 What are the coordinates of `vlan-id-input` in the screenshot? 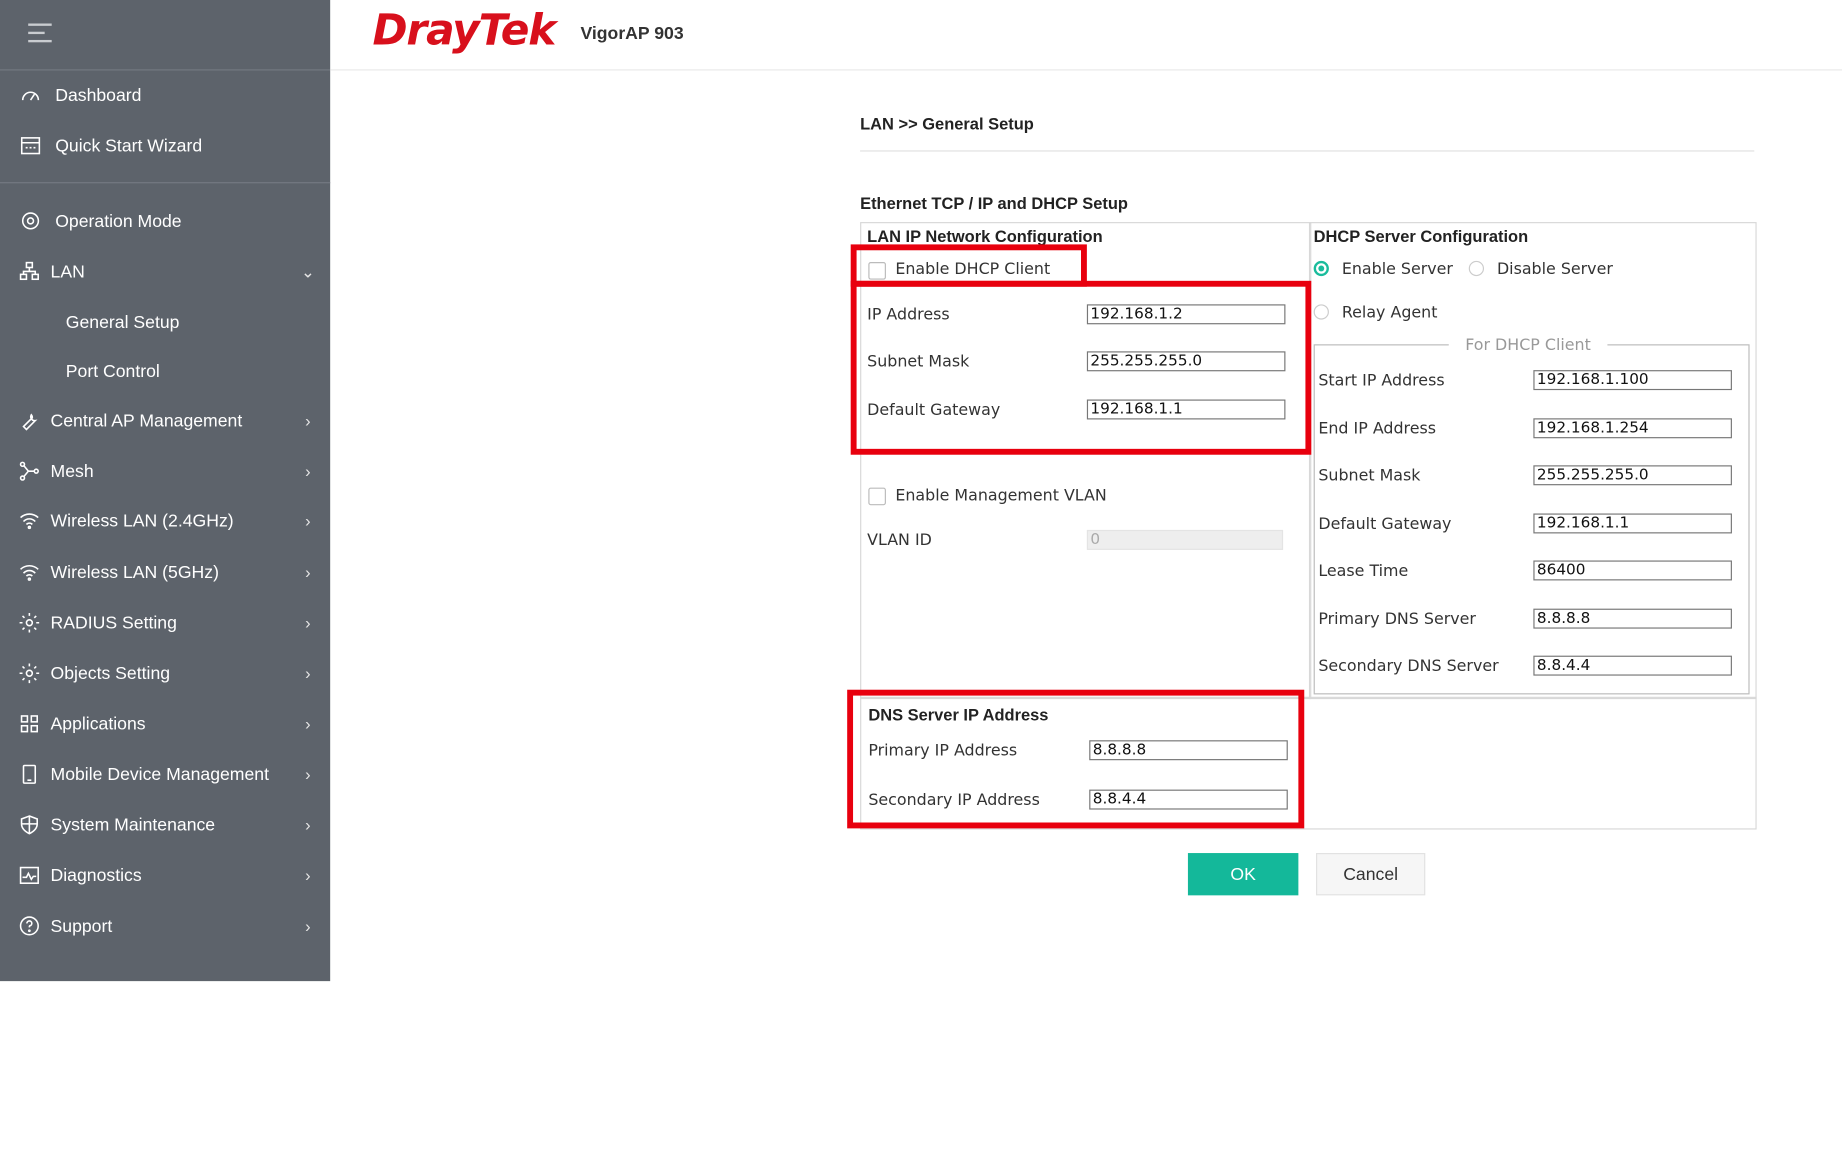 It's located at (1185, 539).